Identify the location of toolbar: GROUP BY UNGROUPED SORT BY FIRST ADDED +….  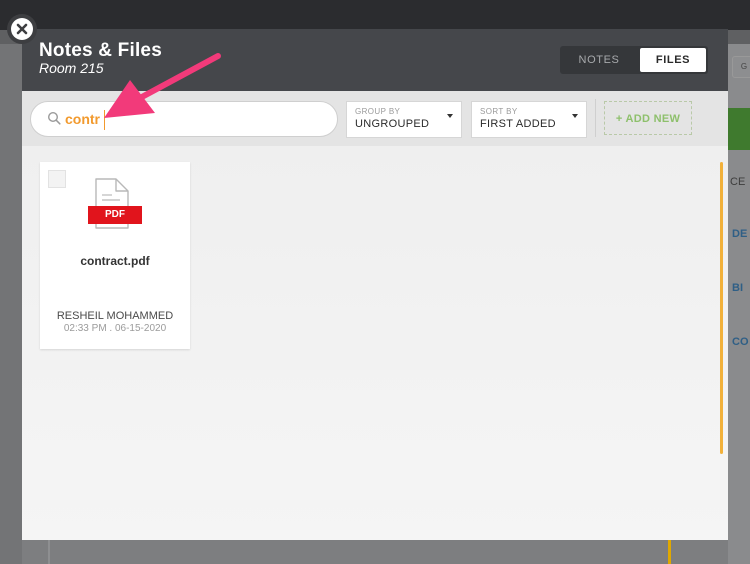
(375, 118).